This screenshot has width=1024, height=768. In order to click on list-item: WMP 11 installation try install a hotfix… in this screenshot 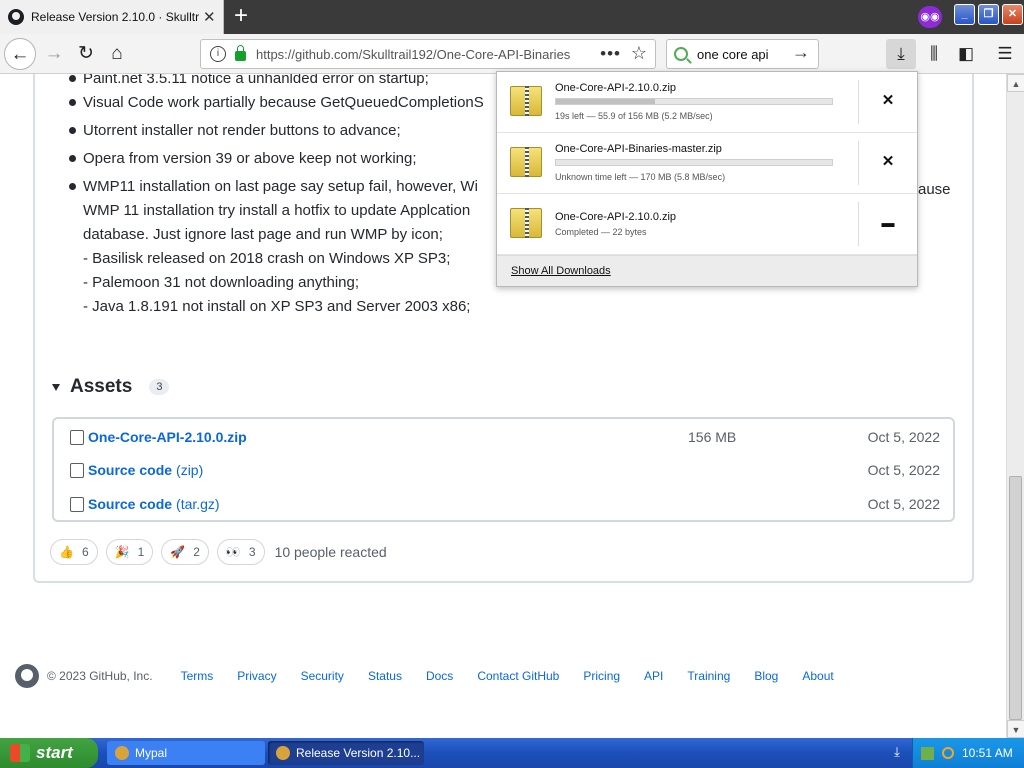, I will do `click(277, 210)`.